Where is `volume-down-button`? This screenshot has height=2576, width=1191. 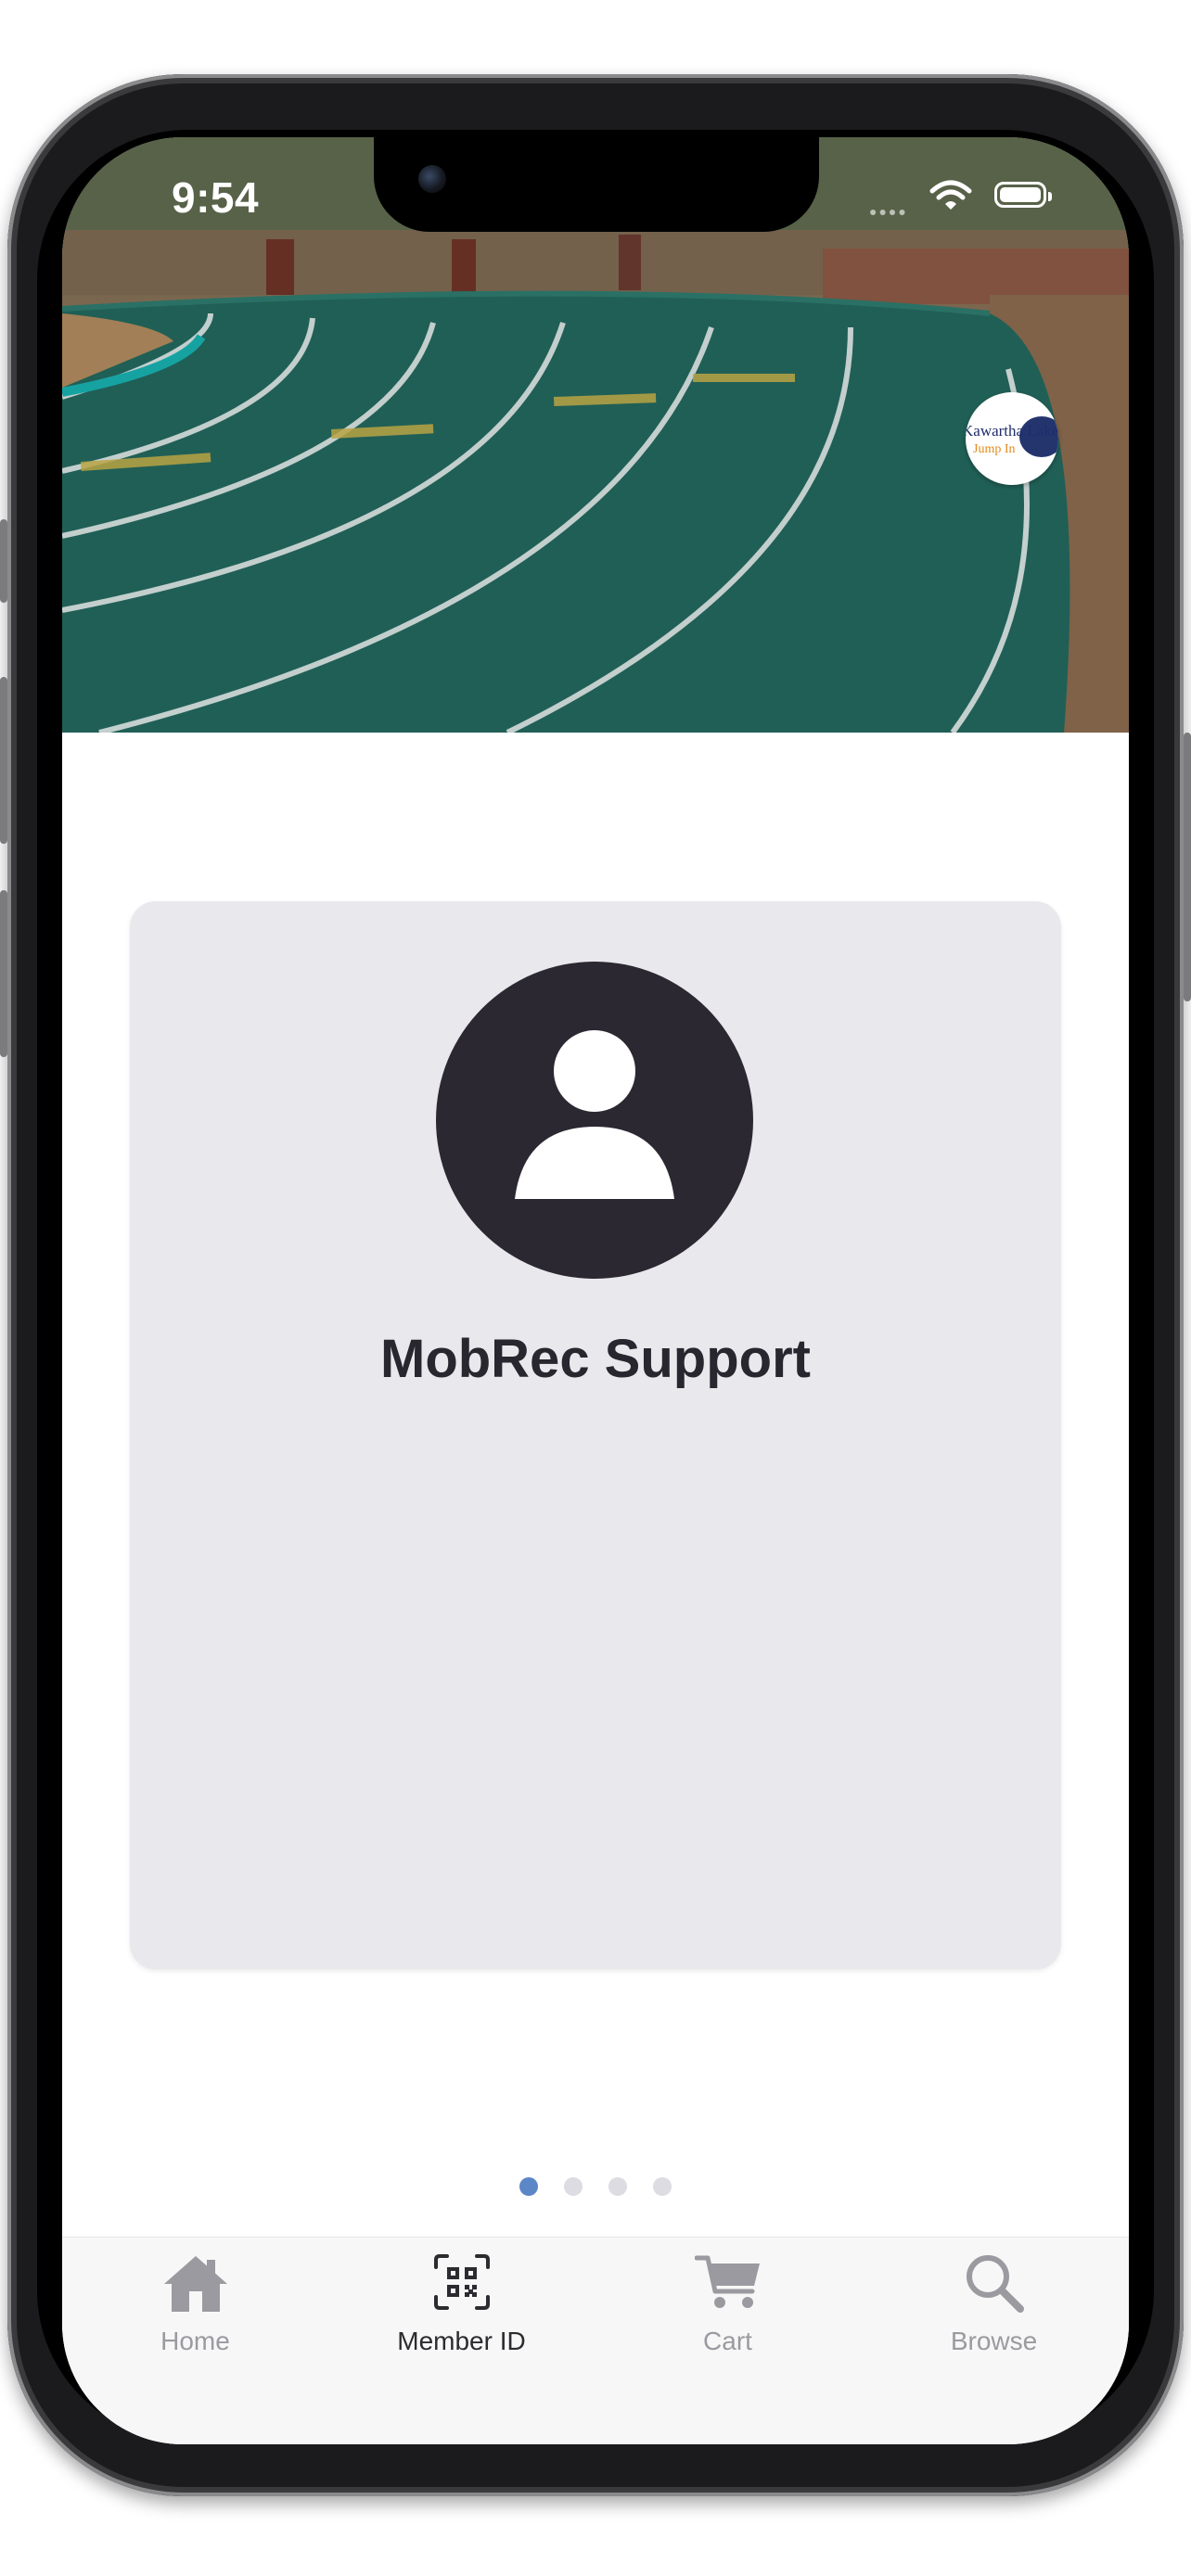
volume-down-button is located at coordinates (3, 973).